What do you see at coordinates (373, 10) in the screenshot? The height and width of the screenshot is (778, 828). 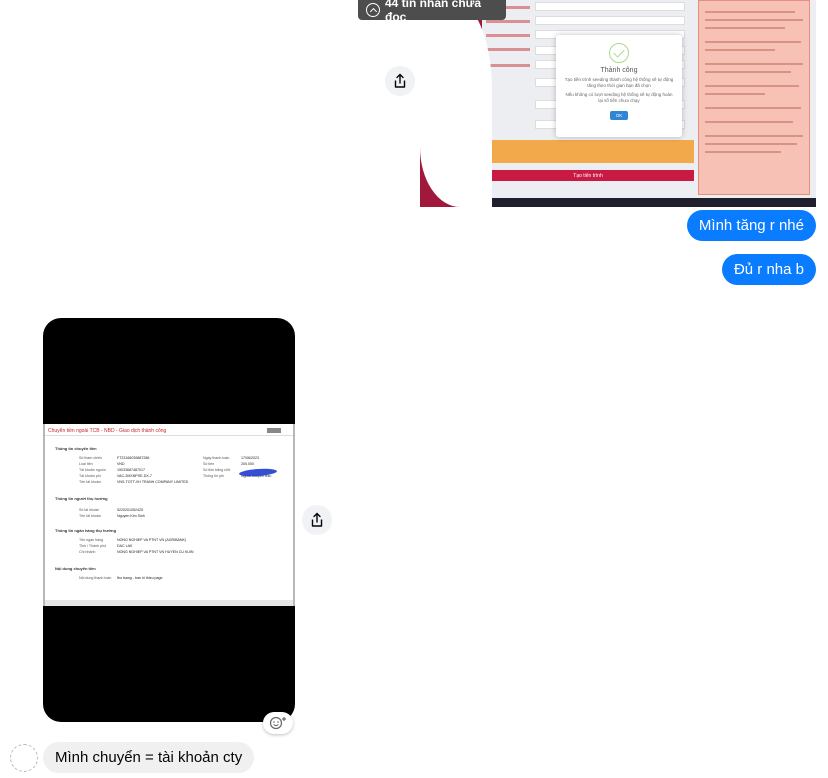 I see `chevron-up-icon` at bounding box center [373, 10].